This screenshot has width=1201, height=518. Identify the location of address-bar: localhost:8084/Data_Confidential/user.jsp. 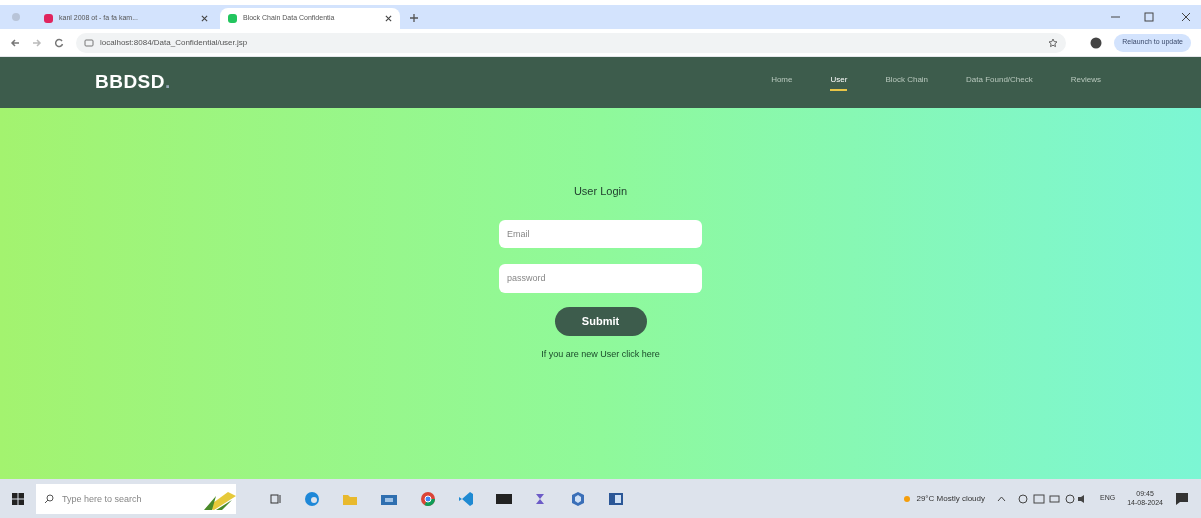
(571, 42).